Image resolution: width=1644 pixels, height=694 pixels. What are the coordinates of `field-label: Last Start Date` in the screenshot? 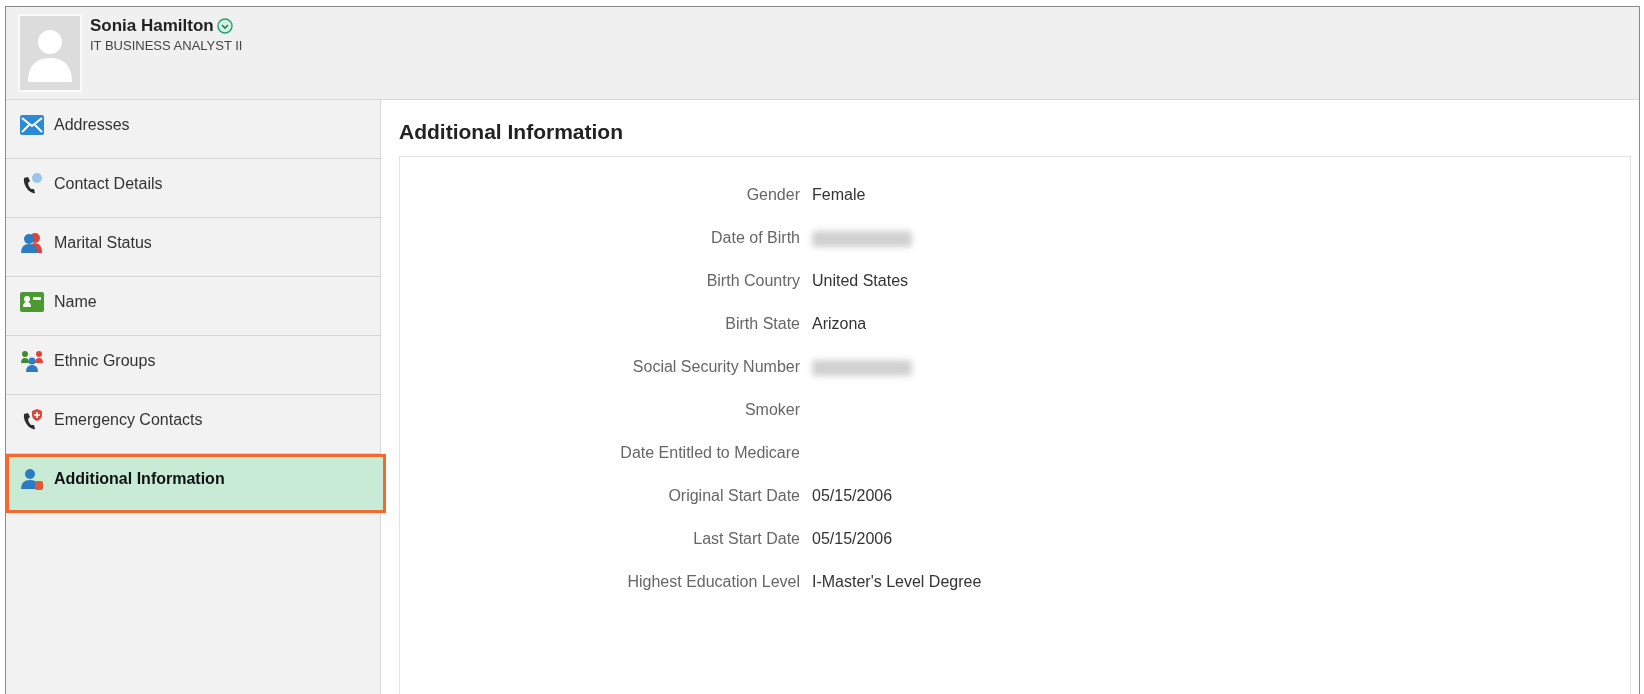 It's located at (746, 539).